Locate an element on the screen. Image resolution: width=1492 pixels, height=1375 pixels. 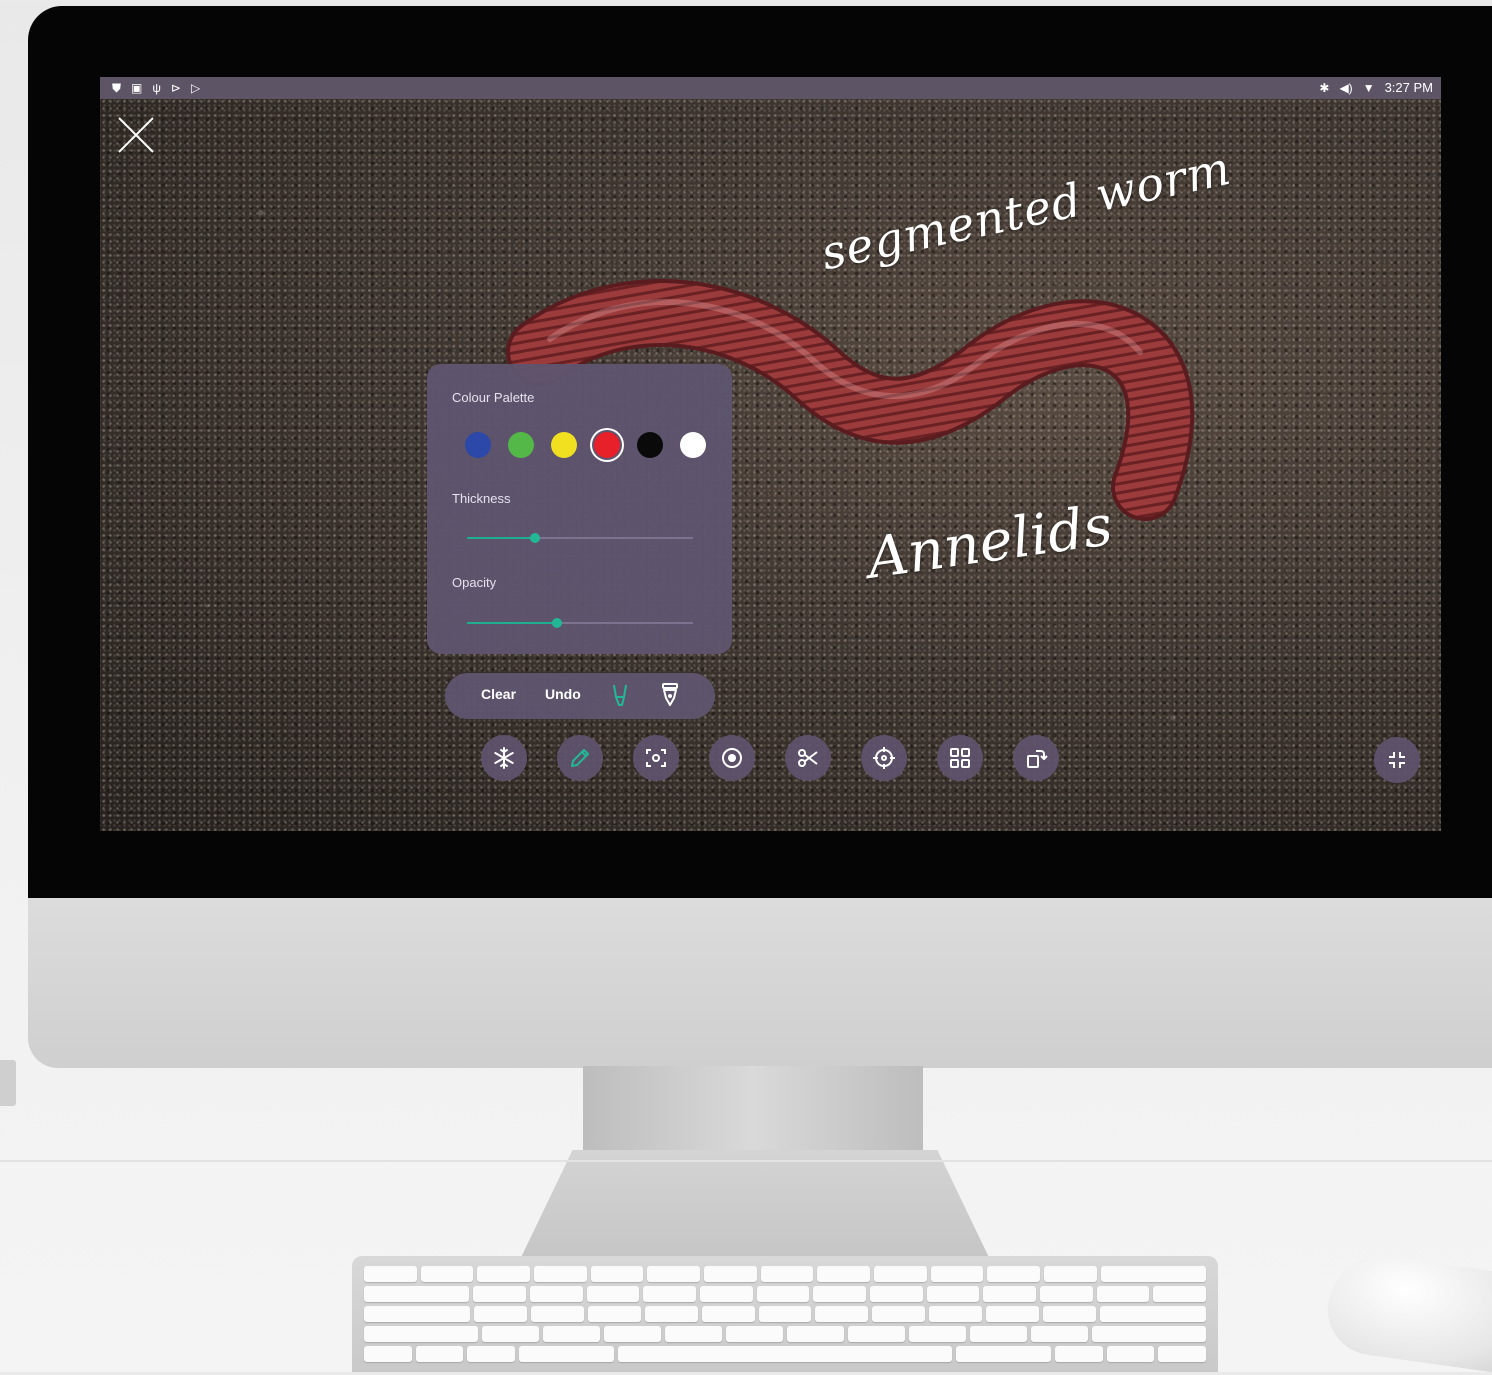
exit-fullscreen-icon is located at coordinates (1397, 760).